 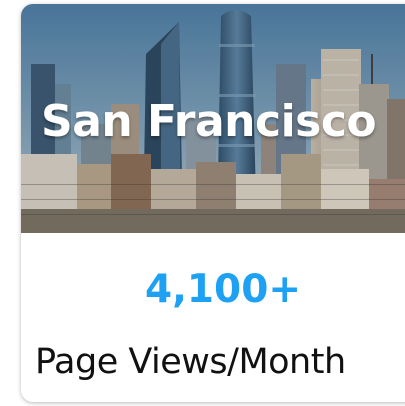 What do you see at coordinates (223, 289) in the screenshot?
I see `stat-value: 4,100+` at bounding box center [223, 289].